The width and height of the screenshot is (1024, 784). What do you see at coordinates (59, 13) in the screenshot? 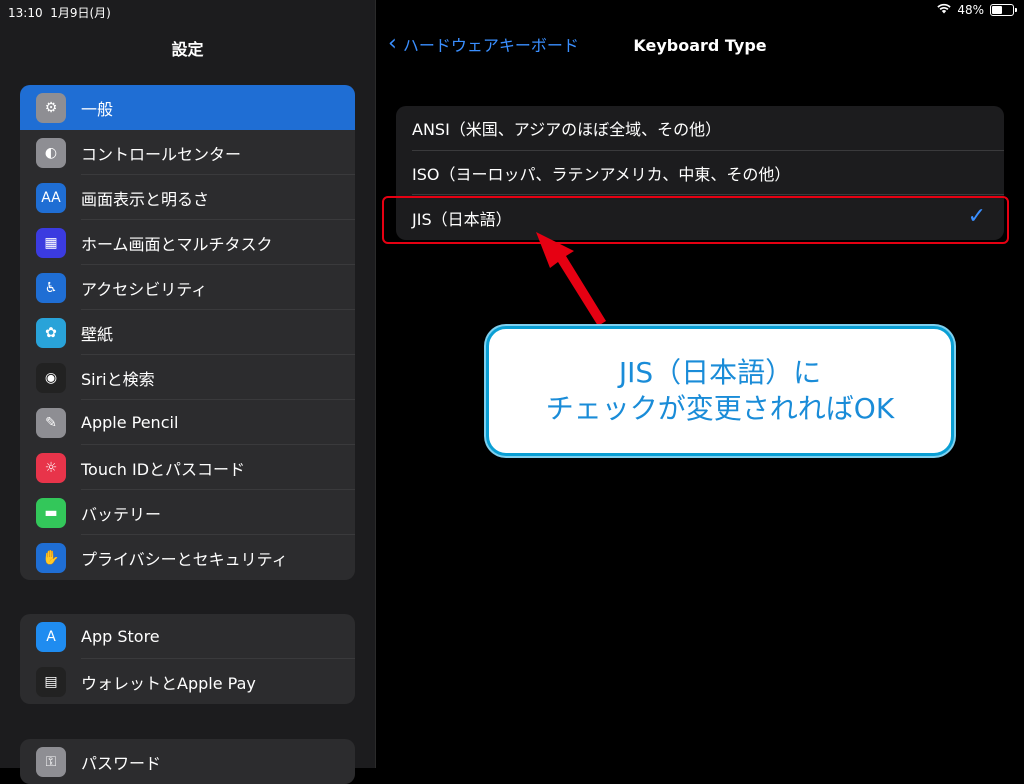
I see `status-time: 13:10 1月9日(月)` at bounding box center [59, 13].